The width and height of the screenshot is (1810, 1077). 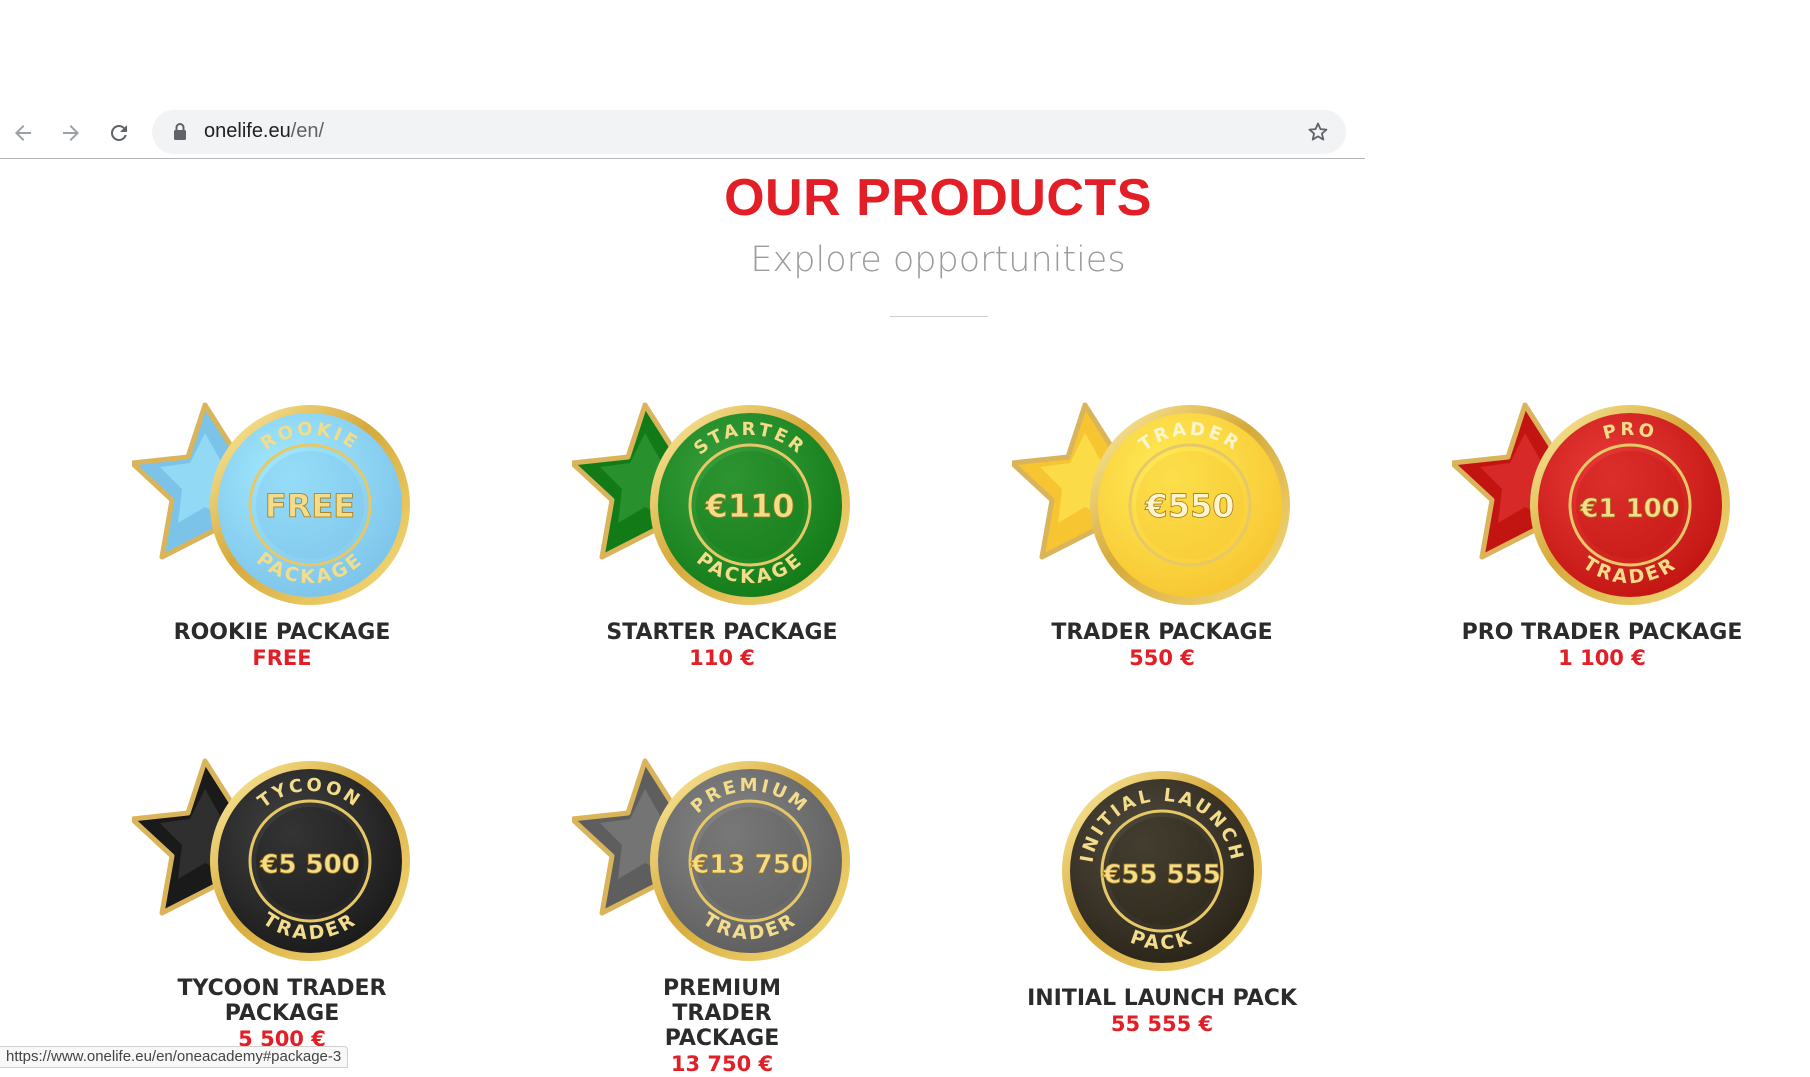 What do you see at coordinates (682, 158) in the screenshot?
I see `toolbar-divider` at bounding box center [682, 158].